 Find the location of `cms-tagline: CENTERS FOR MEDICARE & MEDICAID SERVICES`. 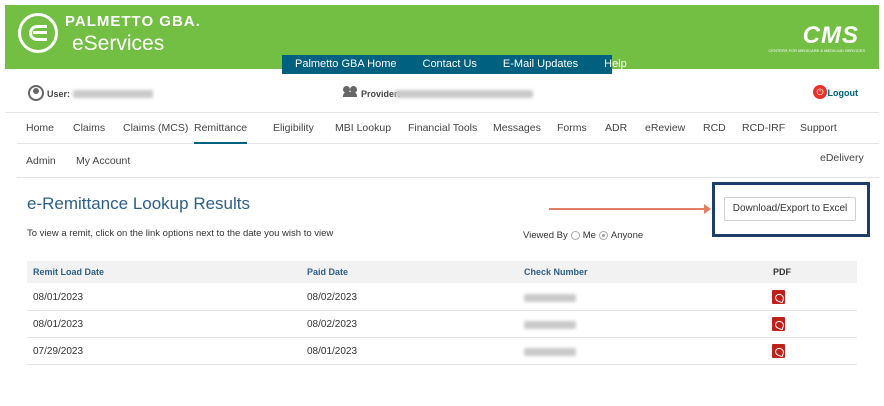

cms-tagline: CENTERS FOR MEDICARE & MEDICAID SERVICES is located at coordinates (816, 50).